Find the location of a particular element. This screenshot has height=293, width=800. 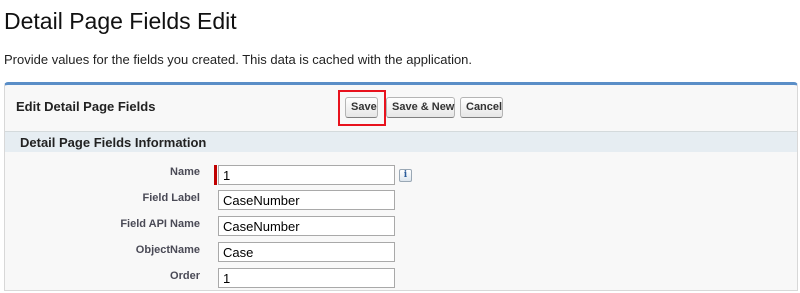

section-title: Detail Page Fields Information is located at coordinates (113, 142).